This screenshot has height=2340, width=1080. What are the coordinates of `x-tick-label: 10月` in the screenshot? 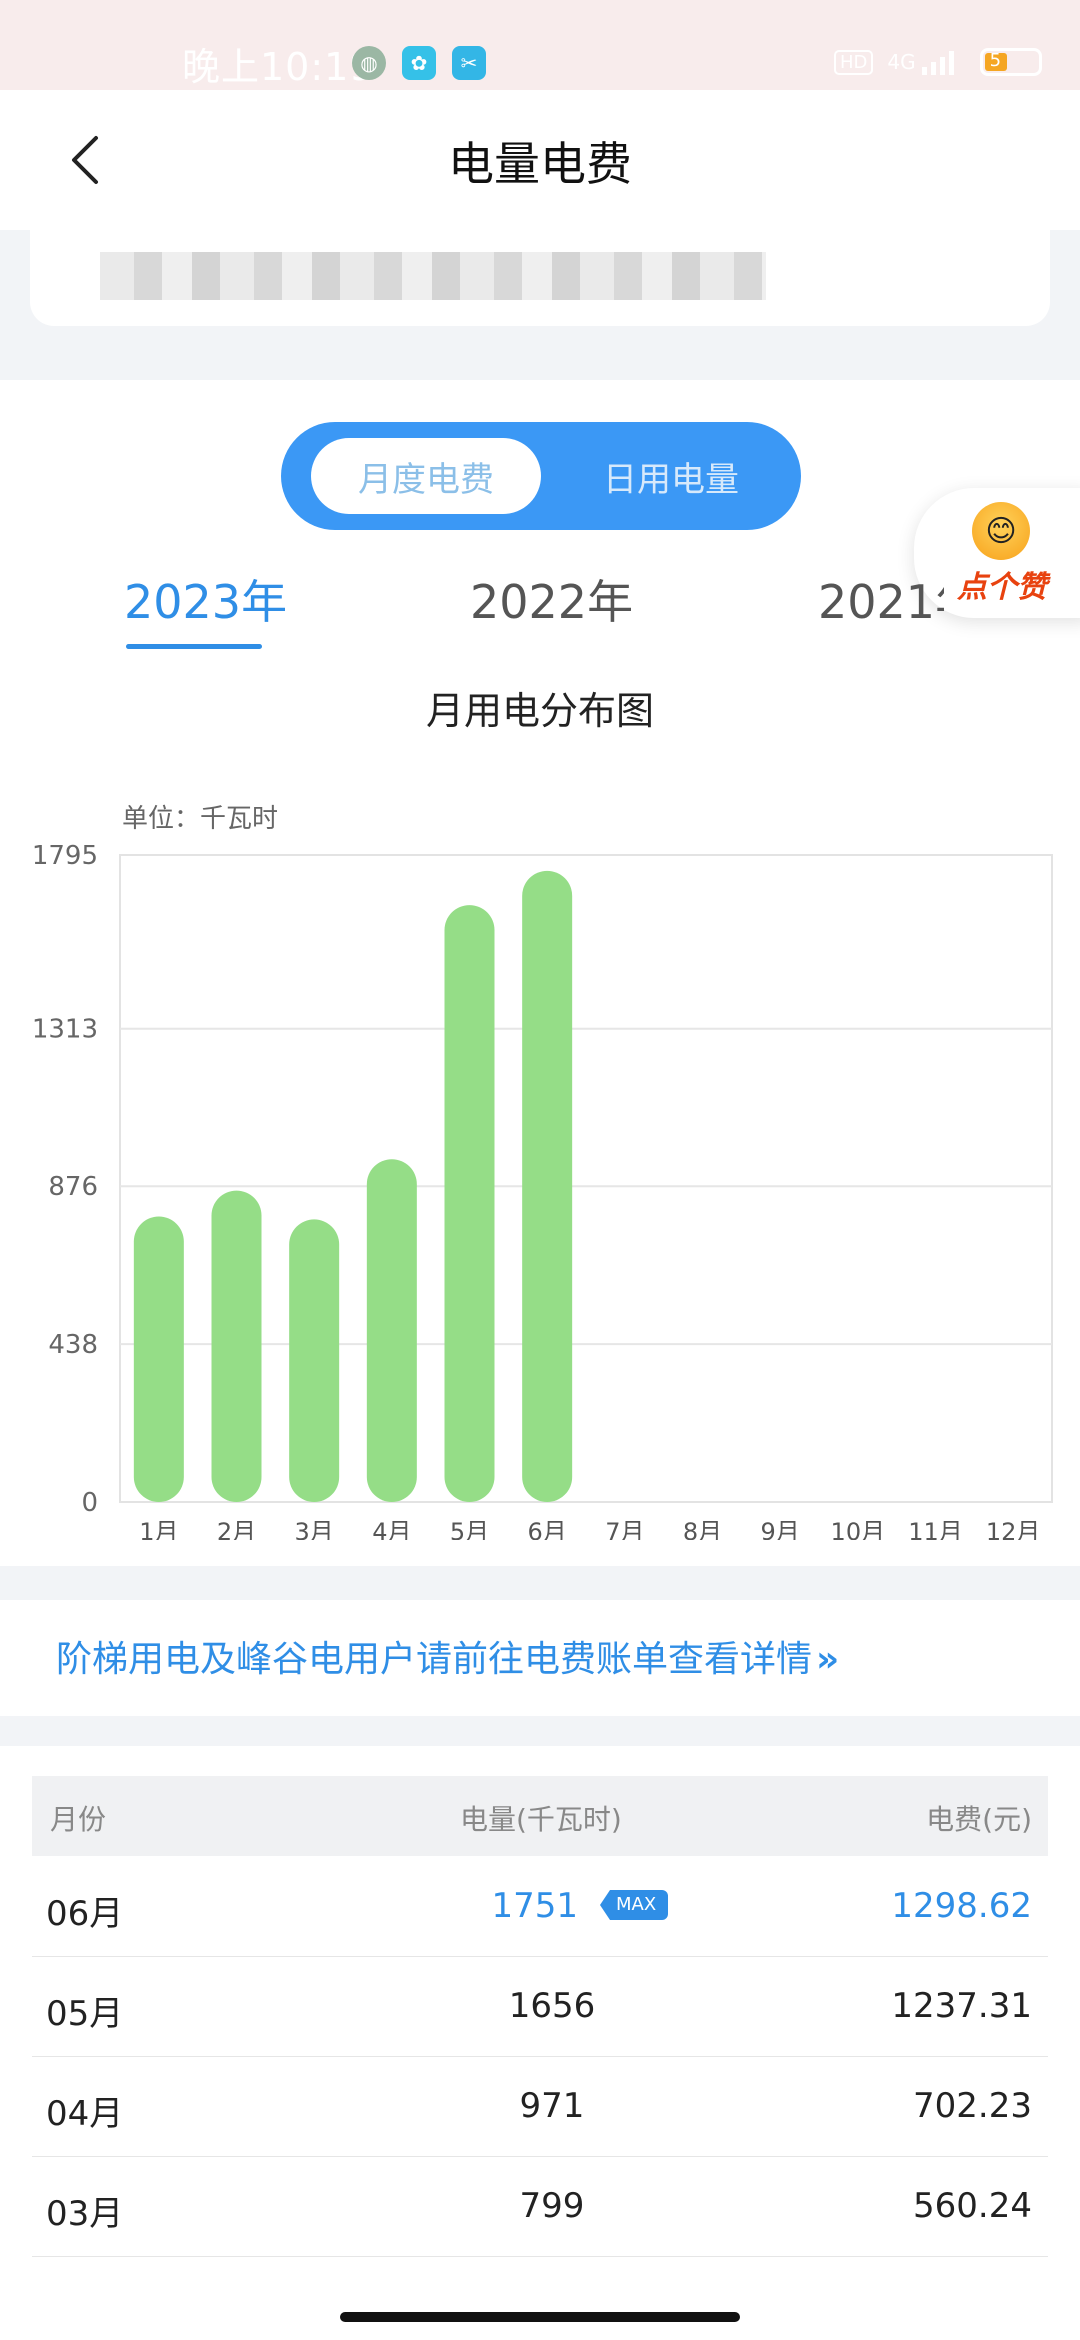 It's located at (858, 1529).